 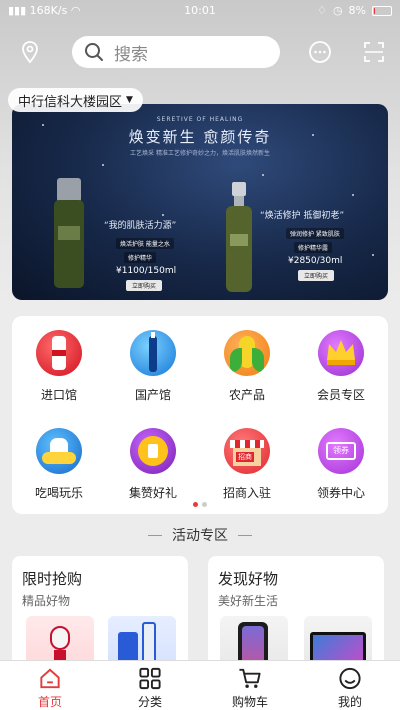 What do you see at coordinates (315, 233) in the screenshot?
I see `right-chip-1: 弹润修护 紧致肌肤` at bounding box center [315, 233].